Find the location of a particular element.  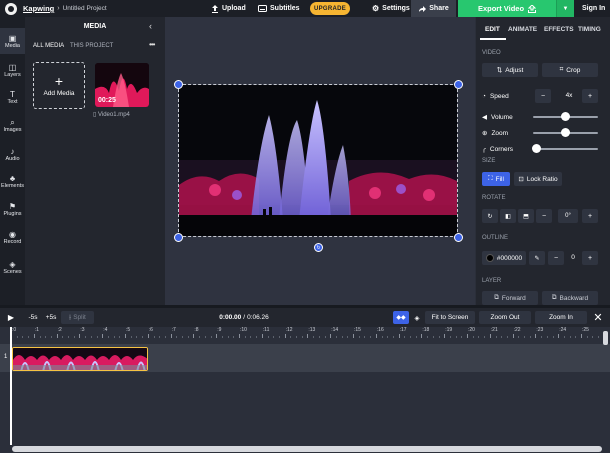

flip-vertical-icon: ⬒ is located at coordinates (526, 216).